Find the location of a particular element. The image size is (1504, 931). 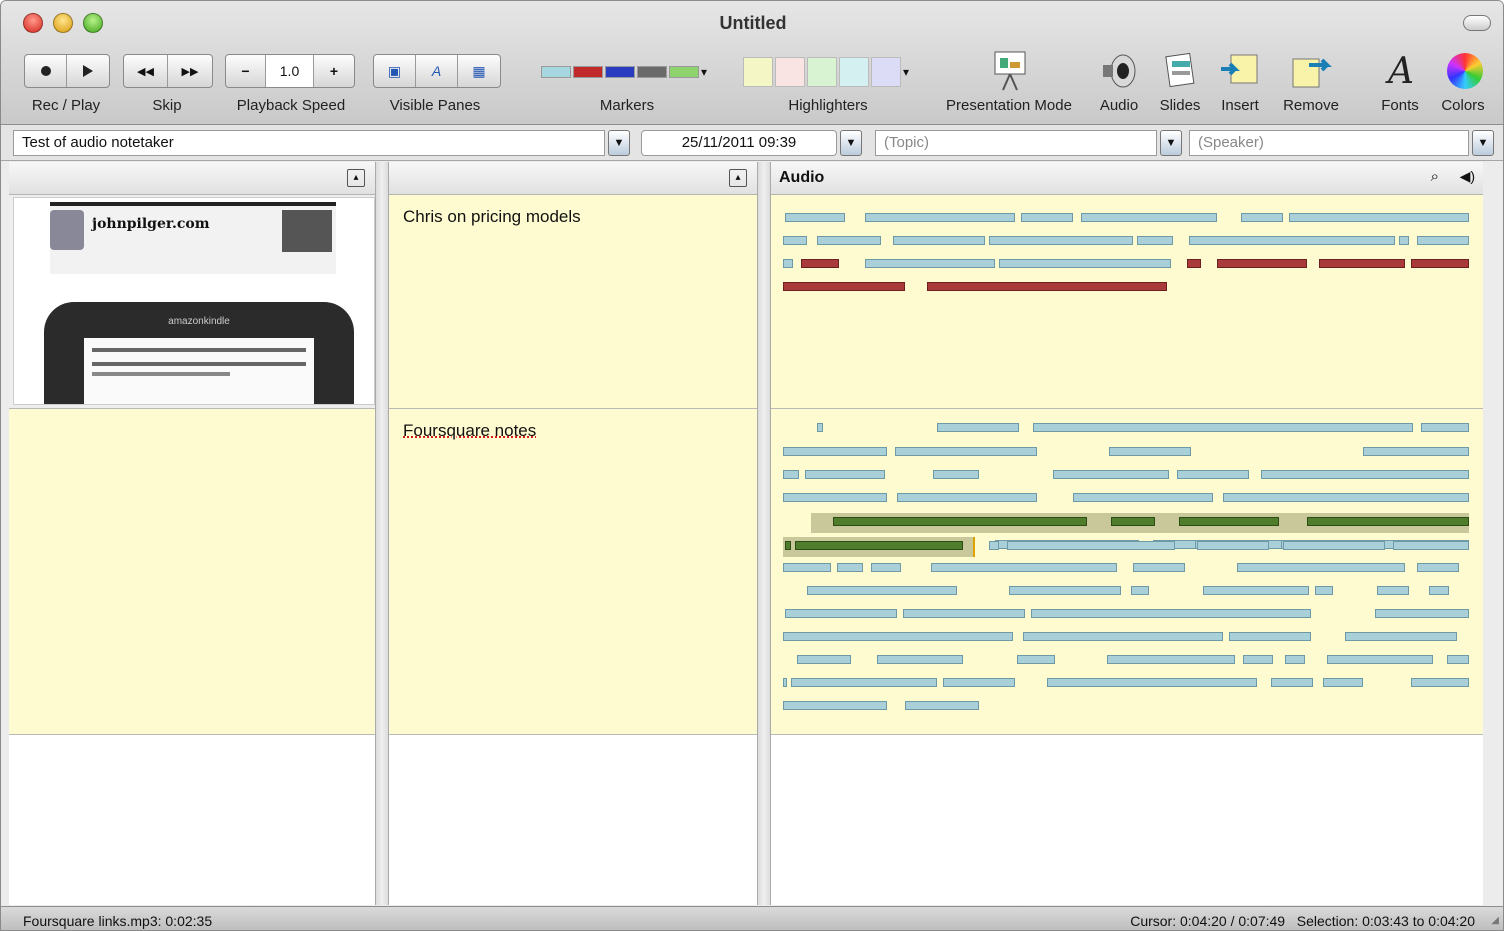

remove-button is located at coordinates (1311, 71).